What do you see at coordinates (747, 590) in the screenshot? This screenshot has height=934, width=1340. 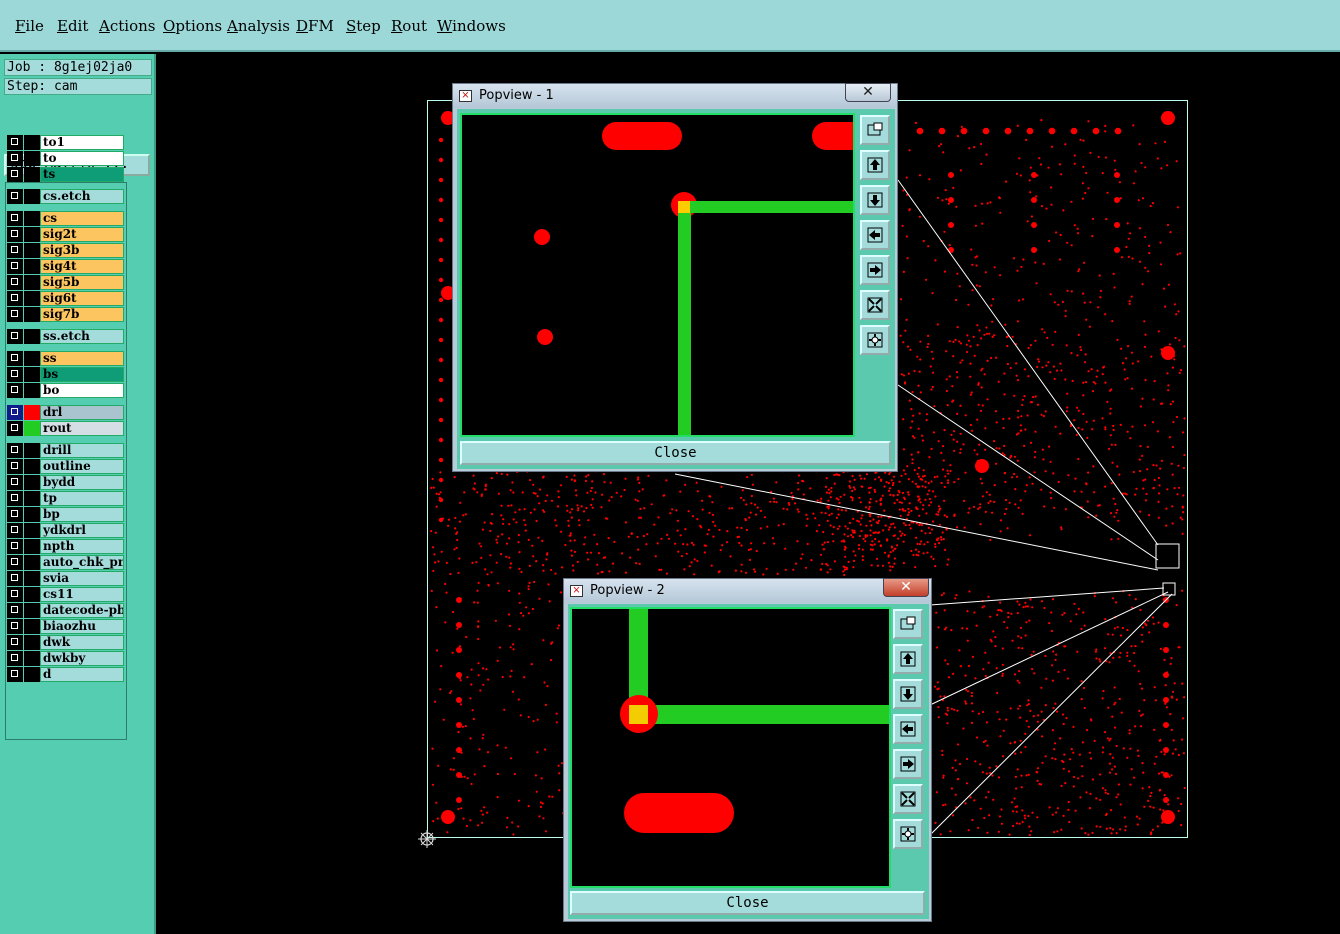 I see `popview-2-titlebar: × Popview - 2 ✕` at bounding box center [747, 590].